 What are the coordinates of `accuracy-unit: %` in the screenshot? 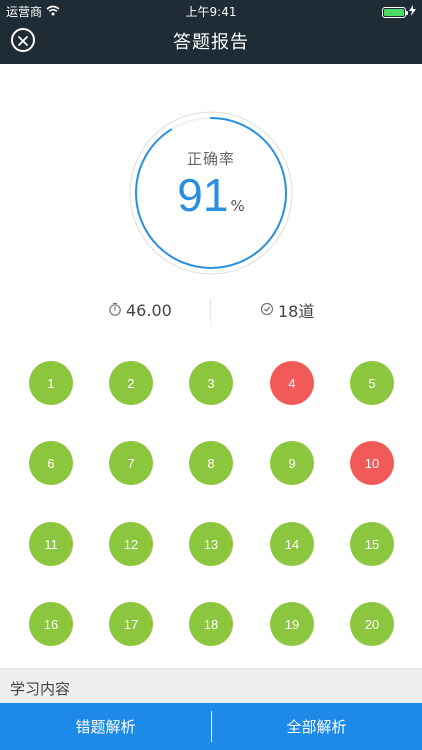 It's located at (237, 206).